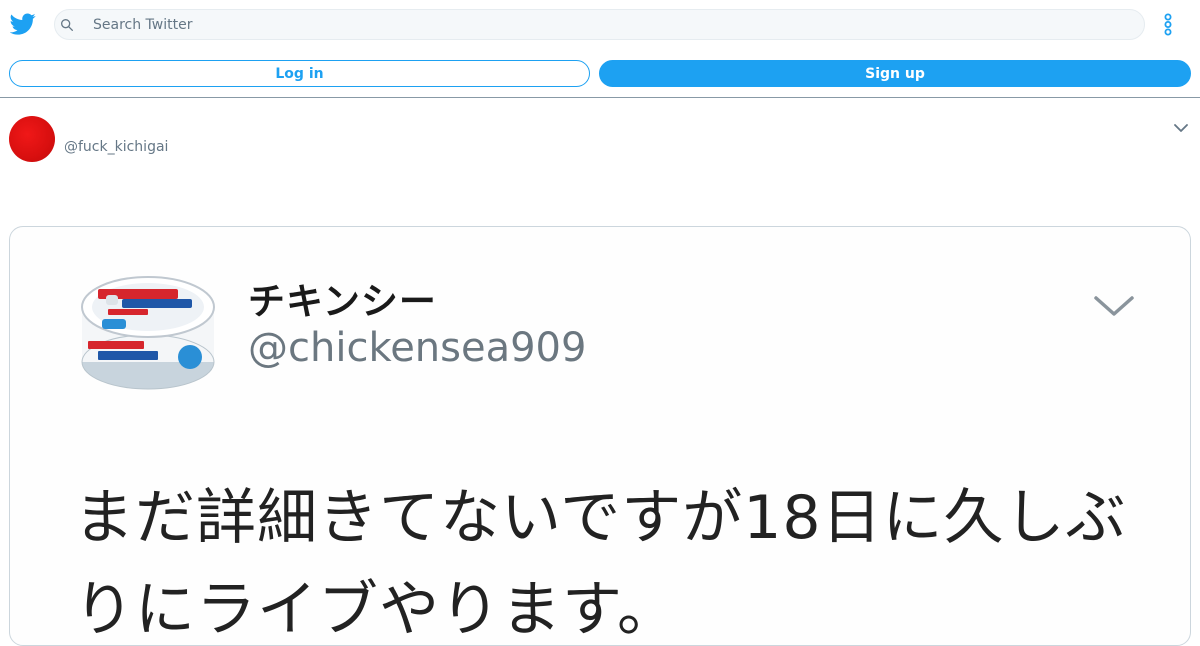 Image resolution: width=1200 pixels, height=646 pixels. Describe the element at coordinates (32, 139) in the screenshot. I see `avatar` at that location.